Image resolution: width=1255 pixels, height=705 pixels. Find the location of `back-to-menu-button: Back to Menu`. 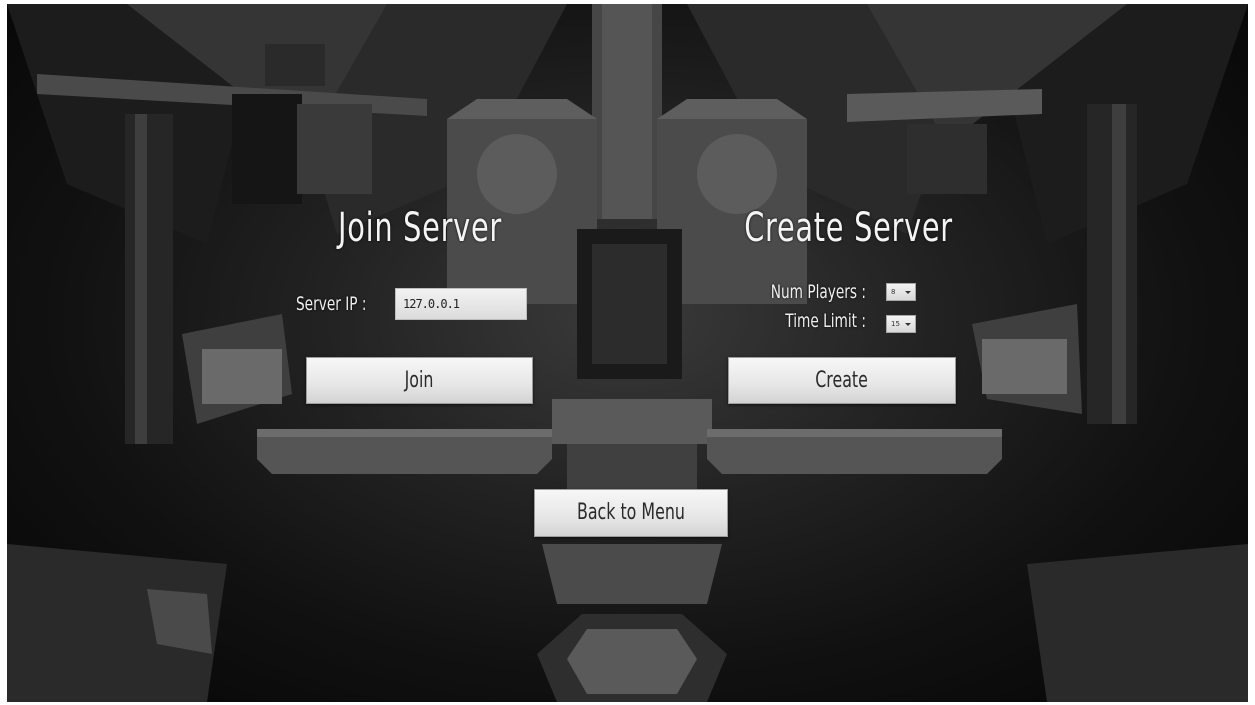

back-to-menu-button: Back to Menu is located at coordinates (631, 513).